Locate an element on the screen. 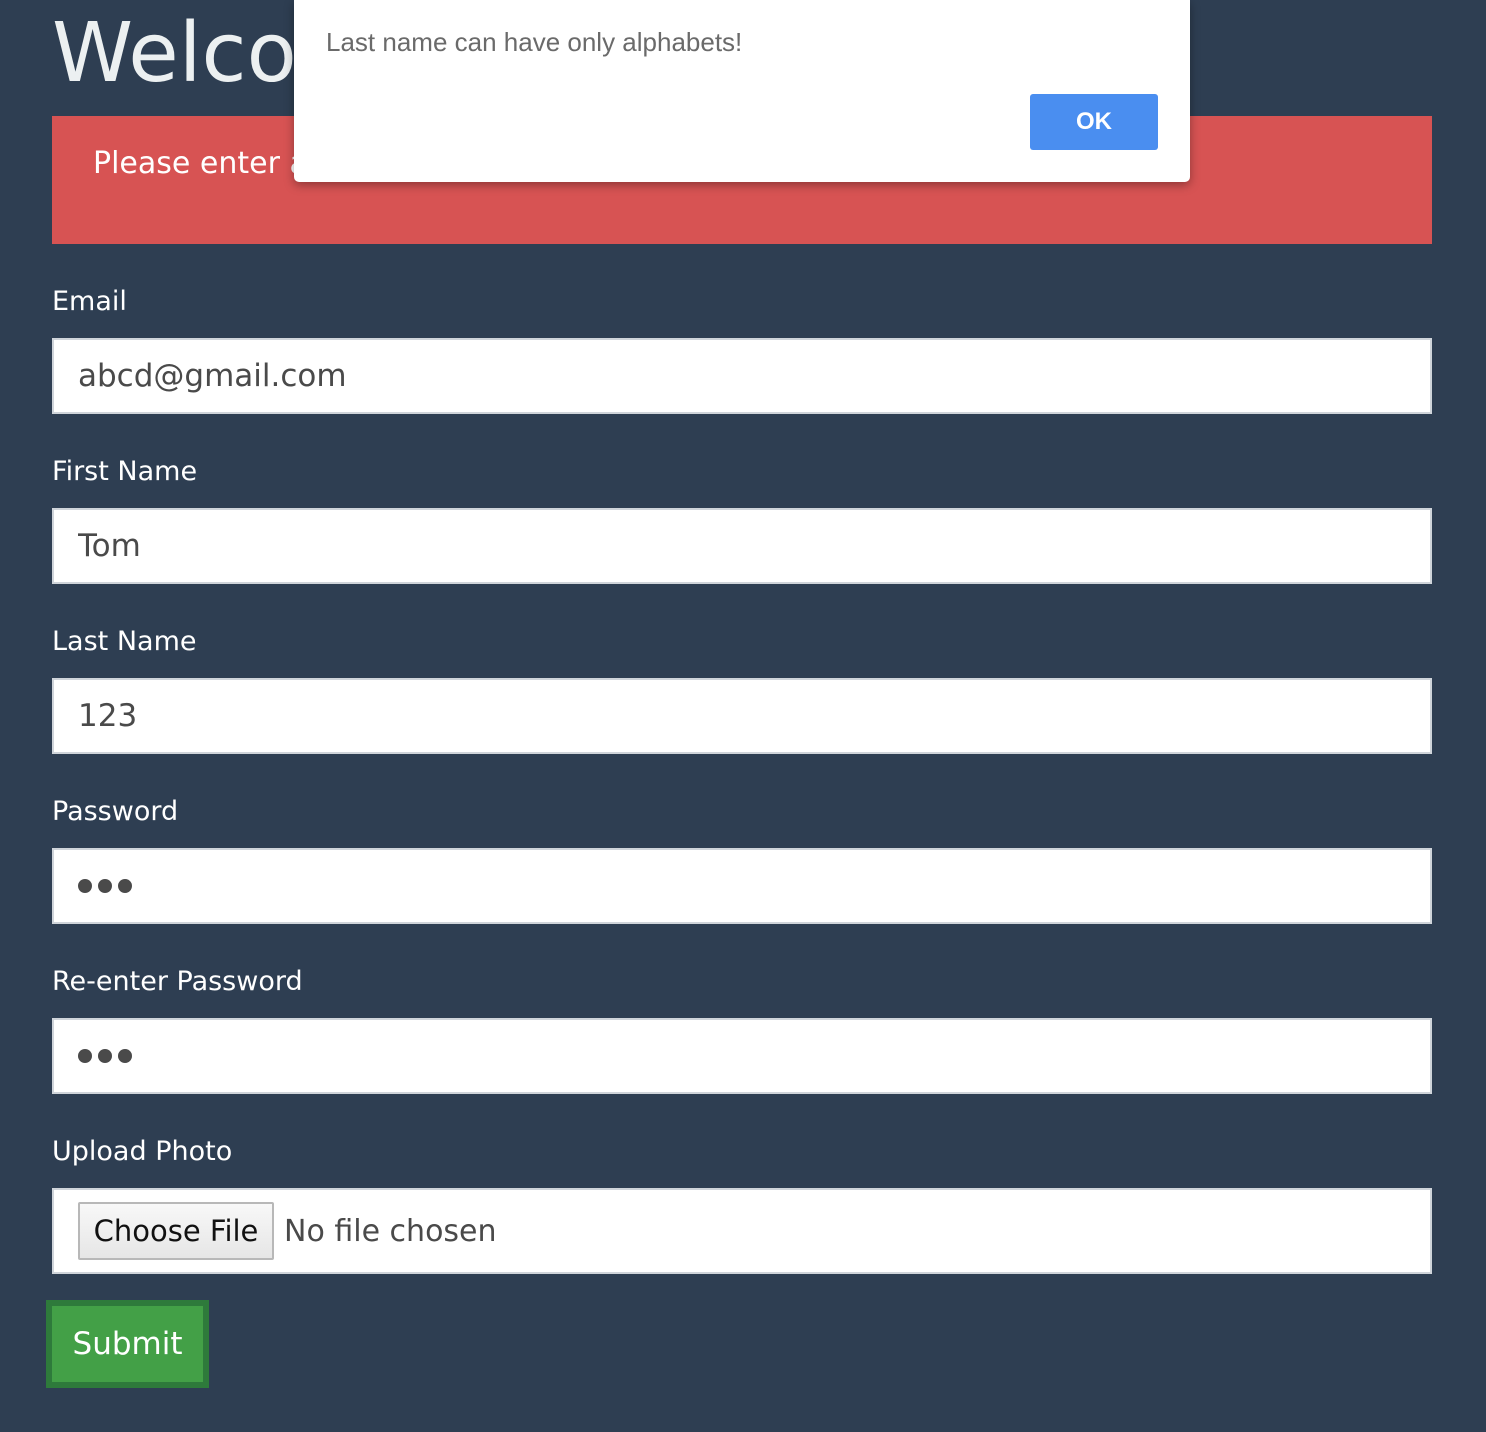 This screenshot has height=1432, width=1486. first-name-label: First Name is located at coordinates (125, 471).